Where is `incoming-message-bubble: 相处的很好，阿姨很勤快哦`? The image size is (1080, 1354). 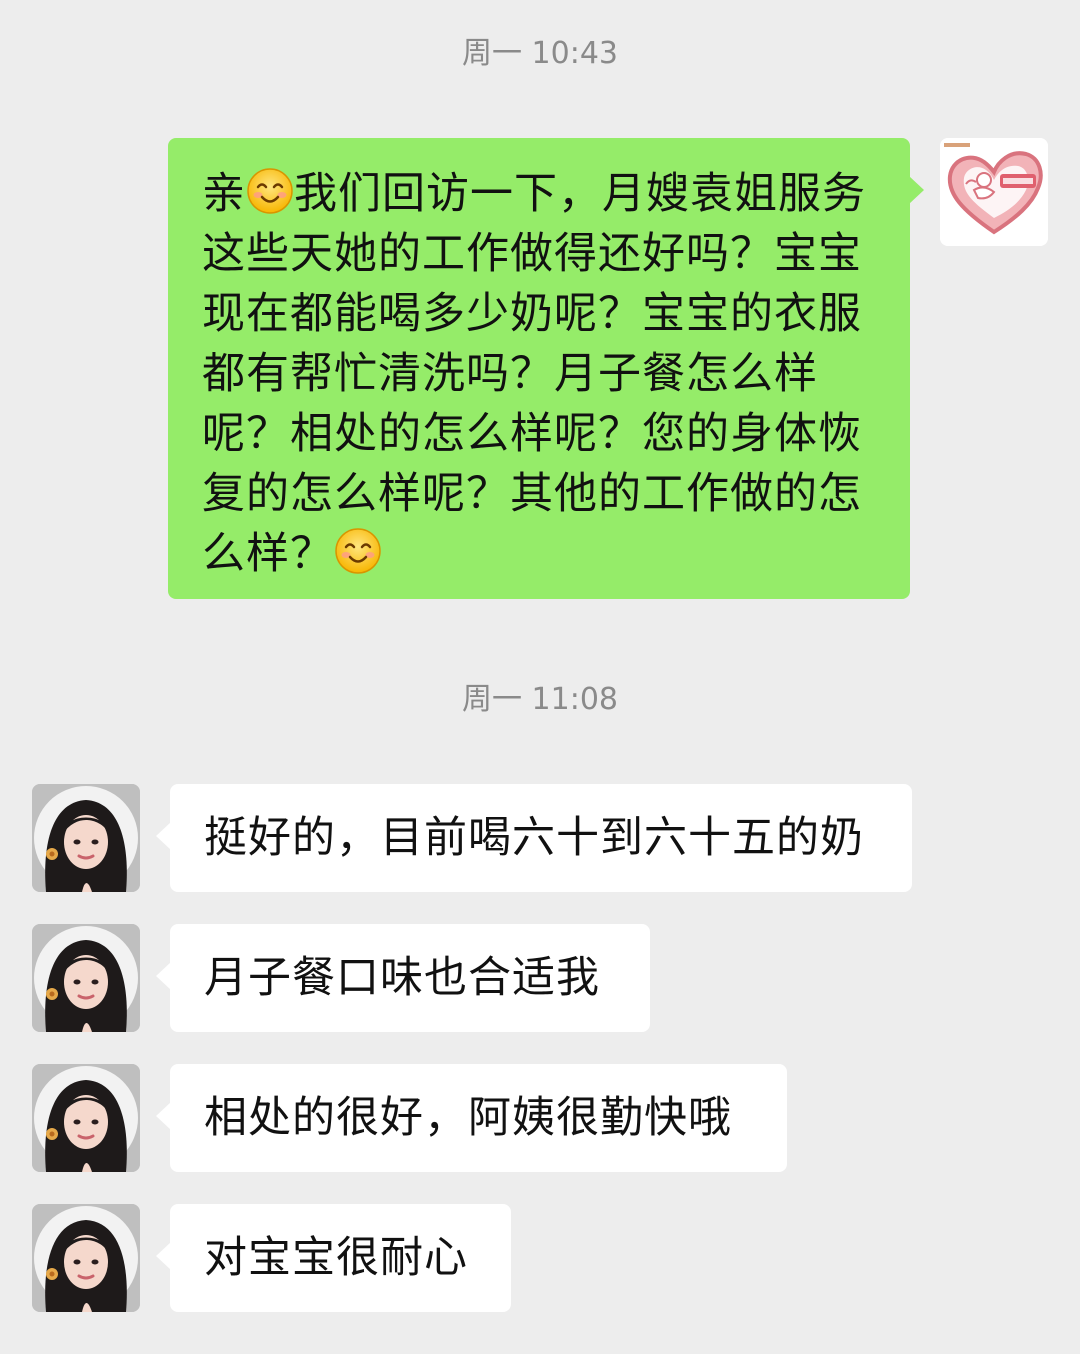 incoming-message-bubble: 相处的很好，阿姨很勤快哦 is located at coordinates (471, 1118).